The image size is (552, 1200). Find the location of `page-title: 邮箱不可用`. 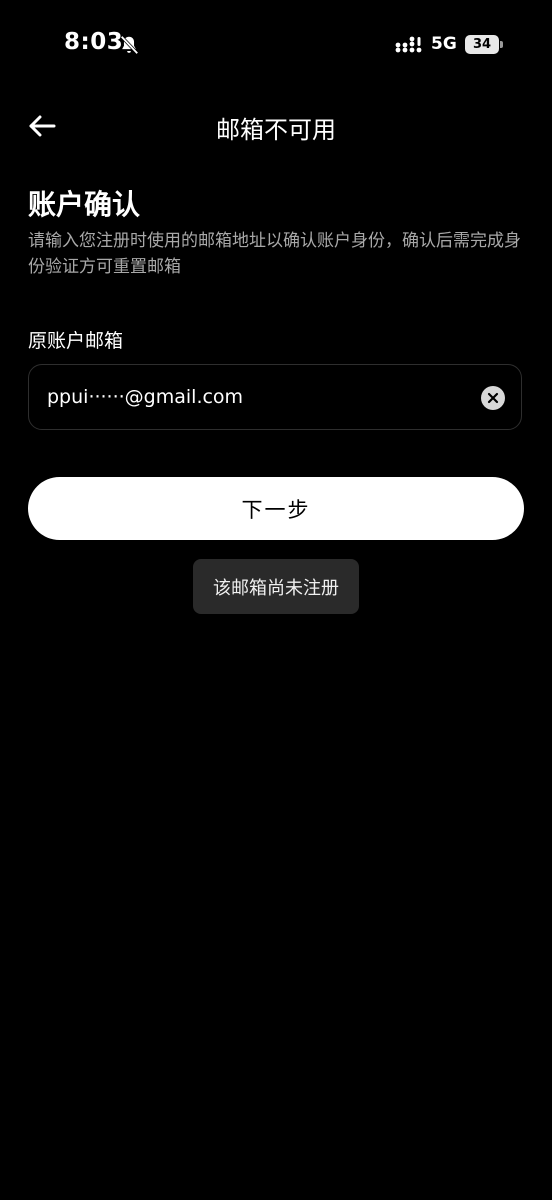

page-title: 邮箱不可用 is located at coordinates (276, 130).